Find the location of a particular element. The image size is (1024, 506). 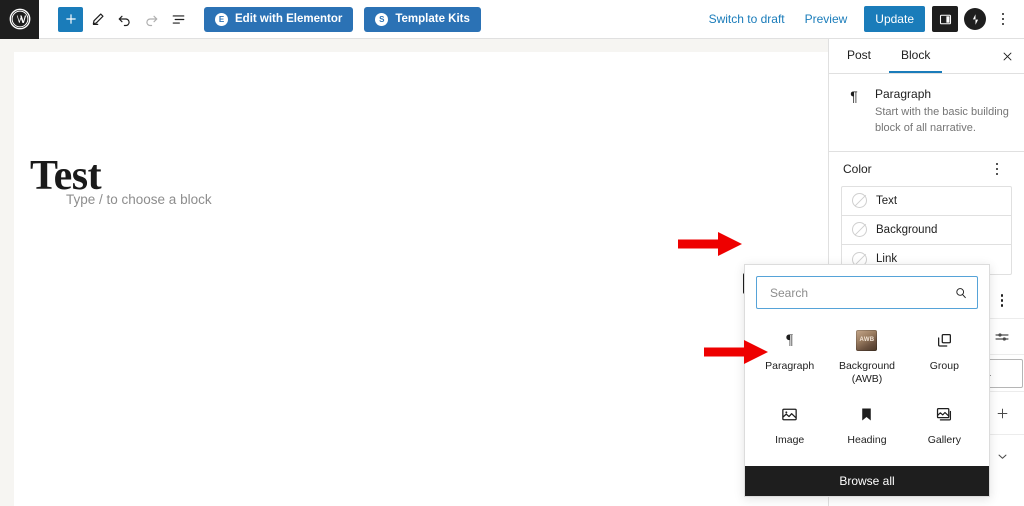

redo-button is located at coordinates (151, 19).